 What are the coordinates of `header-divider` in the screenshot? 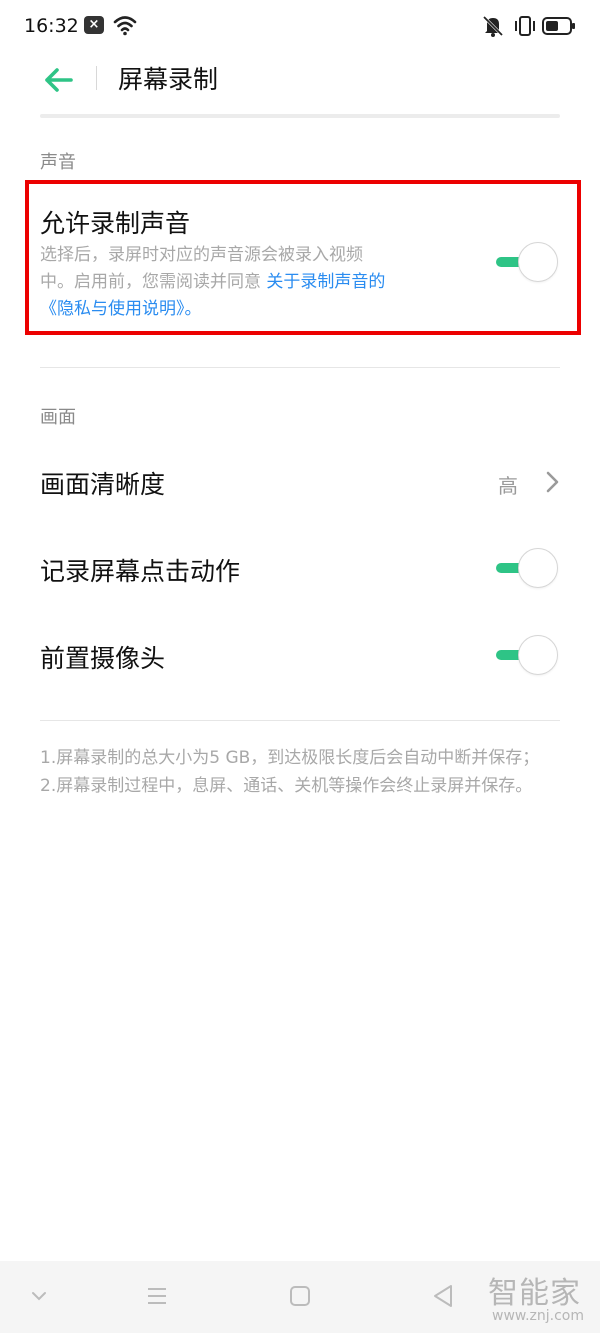 It's located at (96, 78).